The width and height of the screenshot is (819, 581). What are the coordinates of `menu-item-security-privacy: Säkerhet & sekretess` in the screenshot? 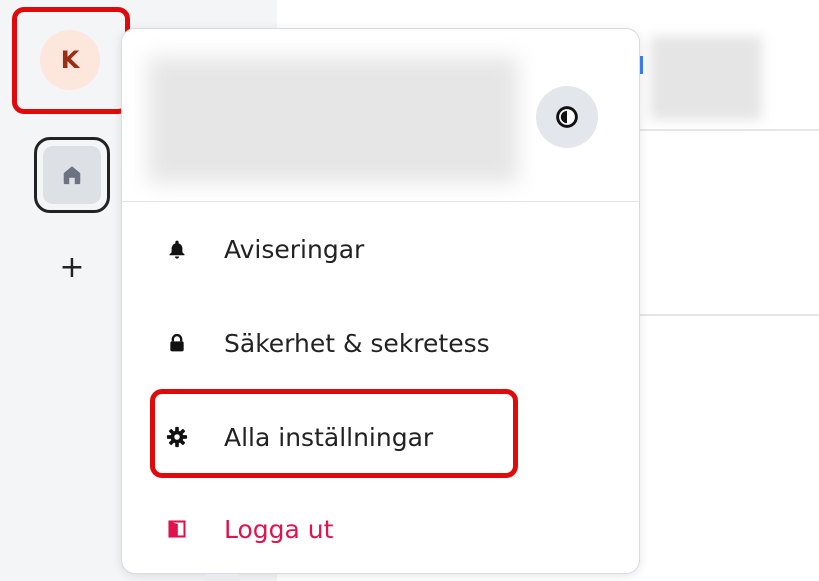 It's located at (380, 343).